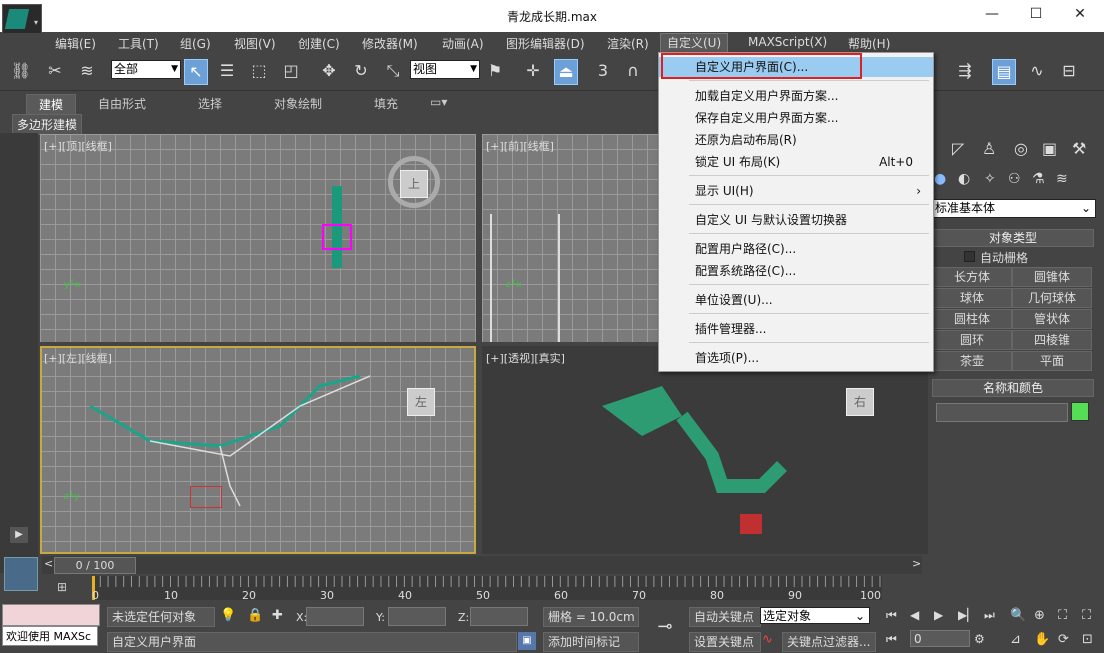 The height and width of the screenshot is (653, 1104). What do you see at coordinates (1052, 298) in the screenshot?
I see `primitive-geosphere-button: 几何球体` at bounding box center [1052, 298].